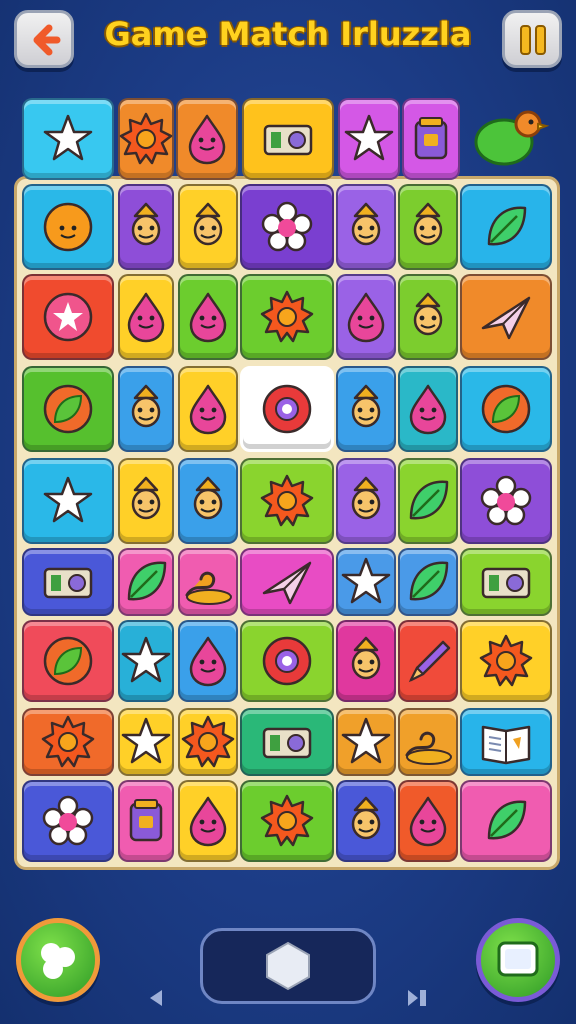 This screenshot has width=576, height=1024. I want to click on tile-star-circle, so click(68, 317).